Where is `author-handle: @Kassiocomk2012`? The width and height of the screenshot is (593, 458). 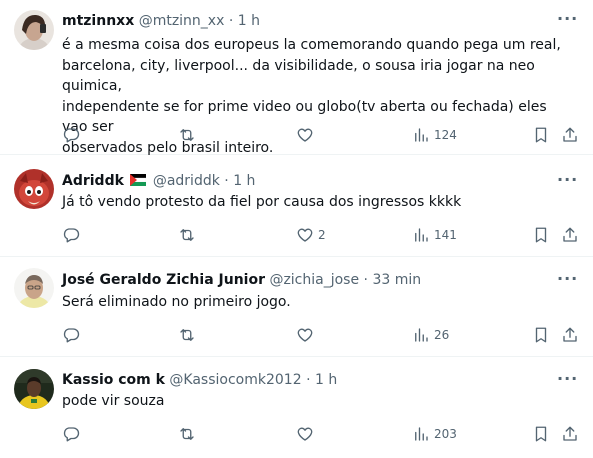 author-handle: @Kassiocomk2012 is located at coordinates (235, 380).